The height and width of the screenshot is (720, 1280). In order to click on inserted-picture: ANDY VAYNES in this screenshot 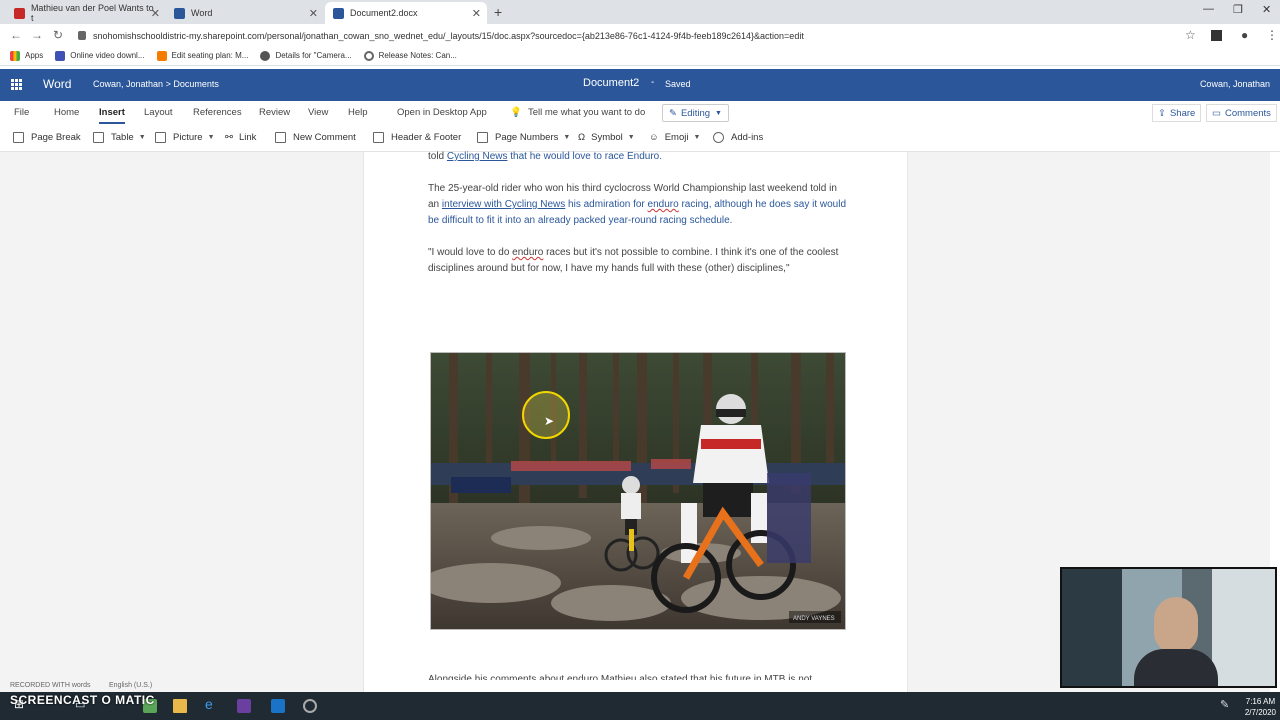, I will do `click(638, 491)`.